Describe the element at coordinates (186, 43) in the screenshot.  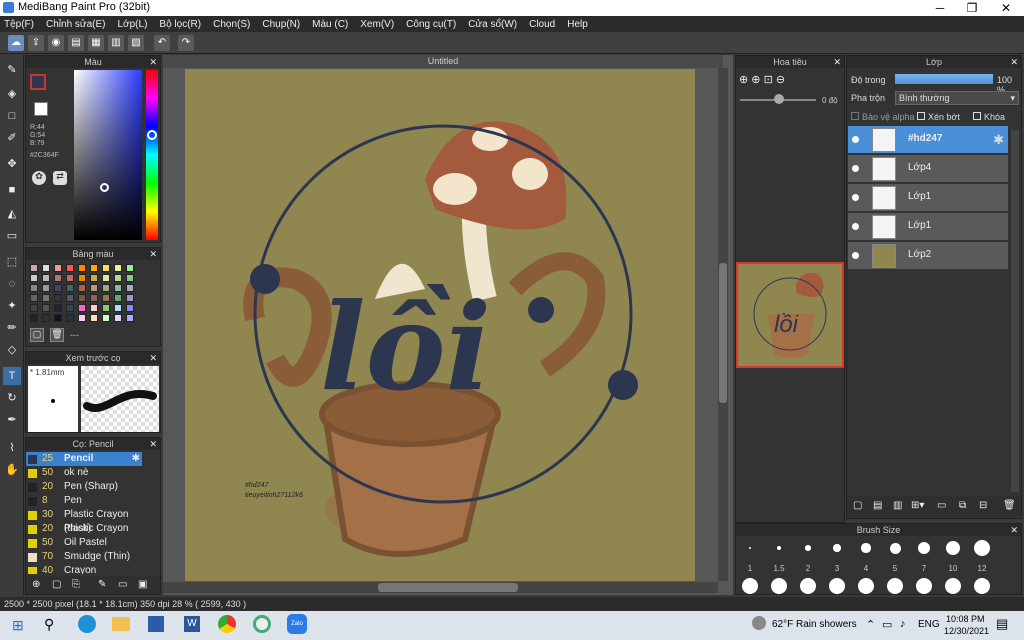
I see `redo-icon: ↷` at that location.